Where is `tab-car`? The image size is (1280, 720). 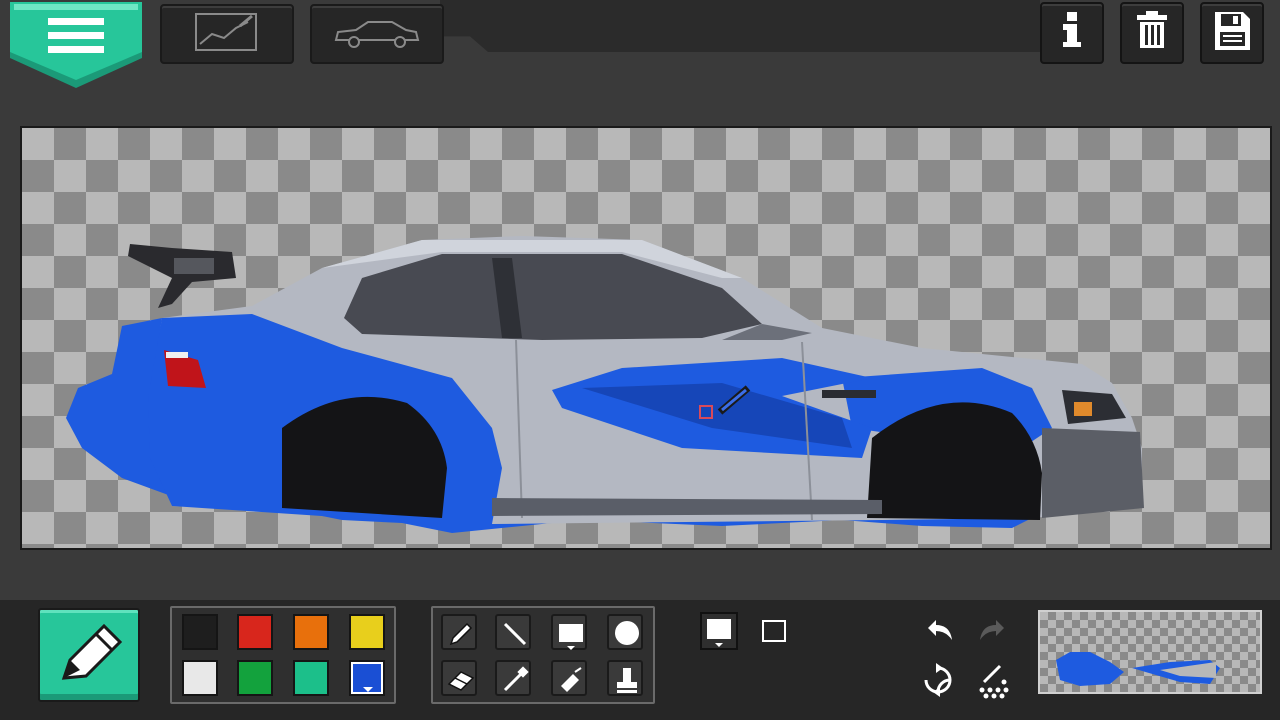
tab-car is located at coordinates (377, 34).